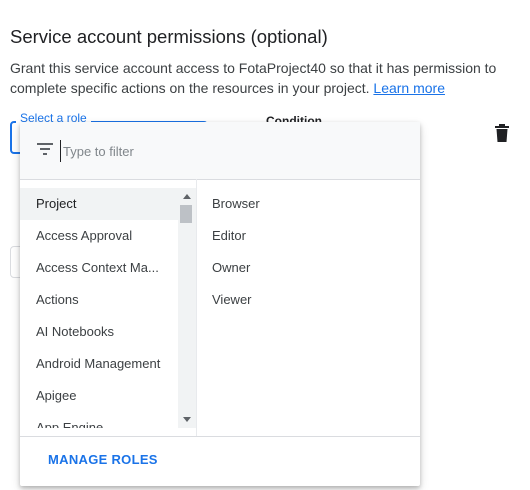 The height and width of the screenshot is (490, 530). I want to click on role-item-owner: Owner, so click(308, 268).